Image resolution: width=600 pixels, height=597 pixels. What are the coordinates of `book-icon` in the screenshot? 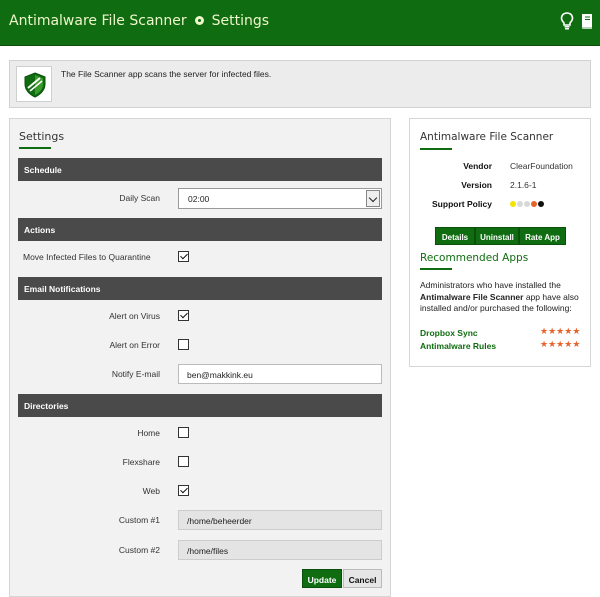 It's located at (587, 21).